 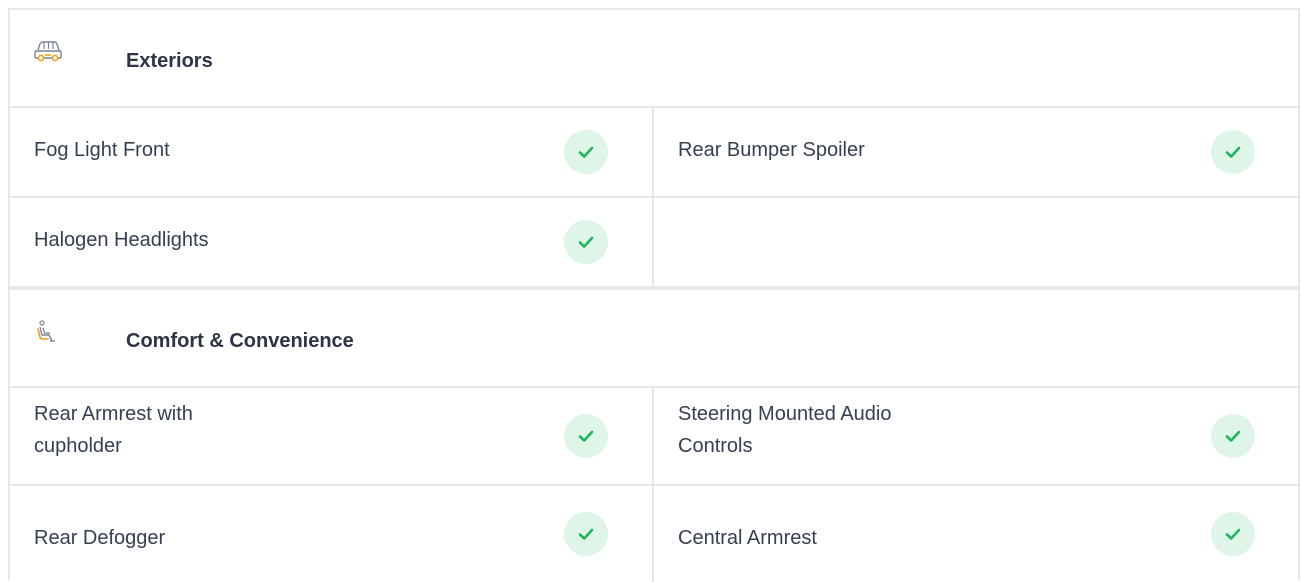 What do you see at coordinates (100, 538) in the screenshot?
I see `feature-label: Rear Defogger` at bounding box center [100, 538].